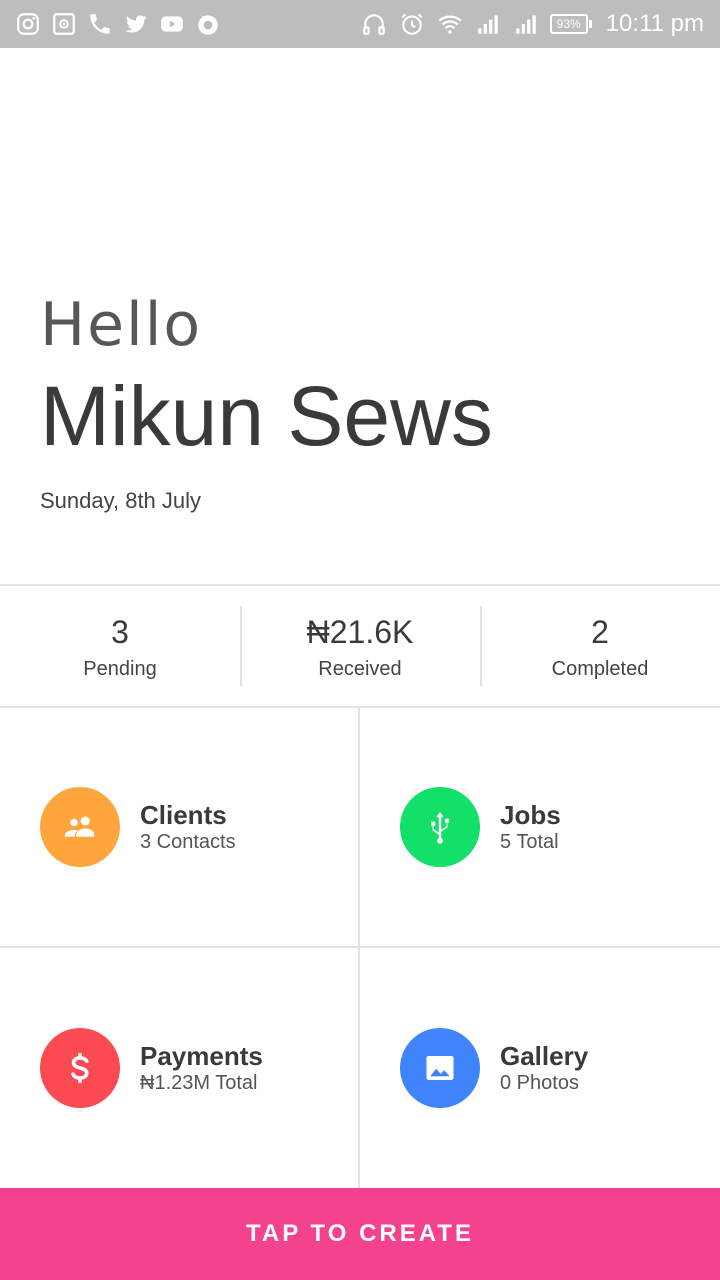 This screenshot has width=720, height=1280. Describe the element at coordinates (118, 24) in the screenshot. I see `notification-icons` at that location.